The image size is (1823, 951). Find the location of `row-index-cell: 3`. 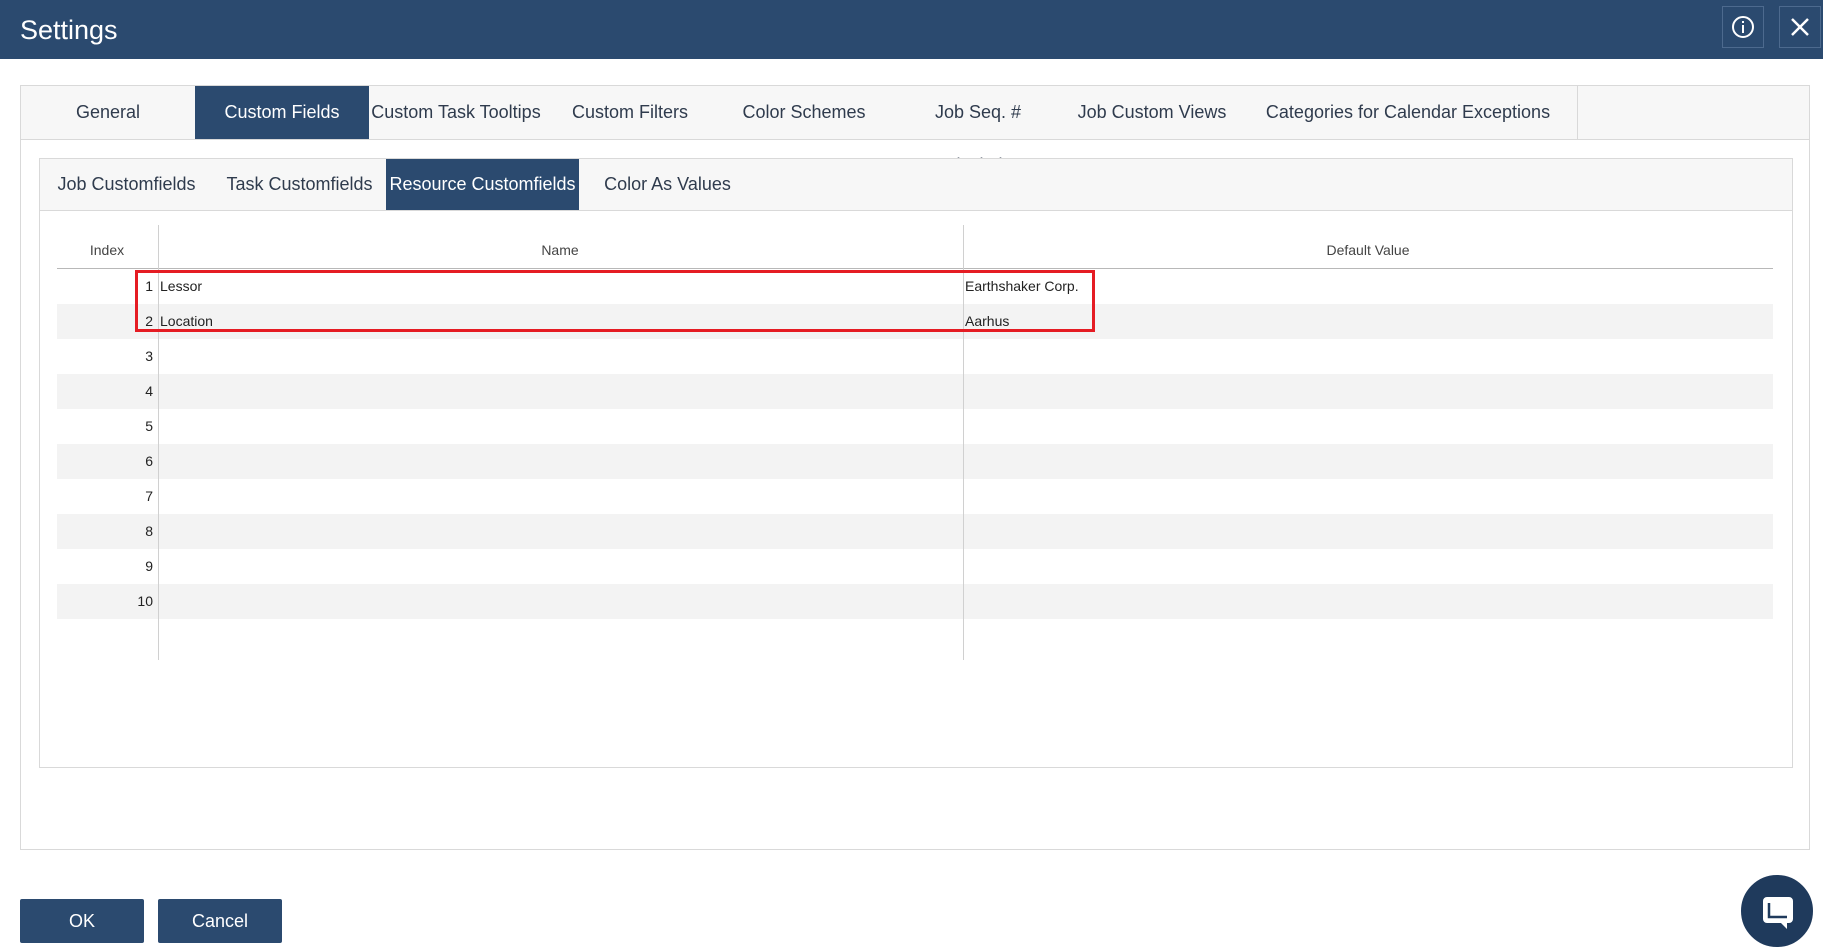

row-index-cell: 3 is located at coordinates (149, 356).